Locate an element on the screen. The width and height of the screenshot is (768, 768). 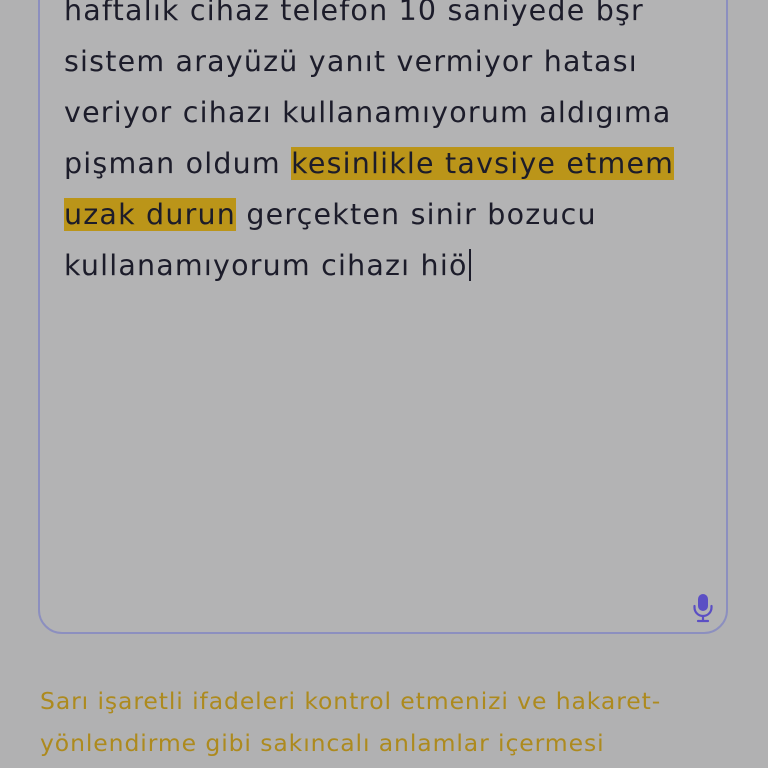
review-line-text: kullanamıyorum cihazı hiö is located at coordinates (266, 265).